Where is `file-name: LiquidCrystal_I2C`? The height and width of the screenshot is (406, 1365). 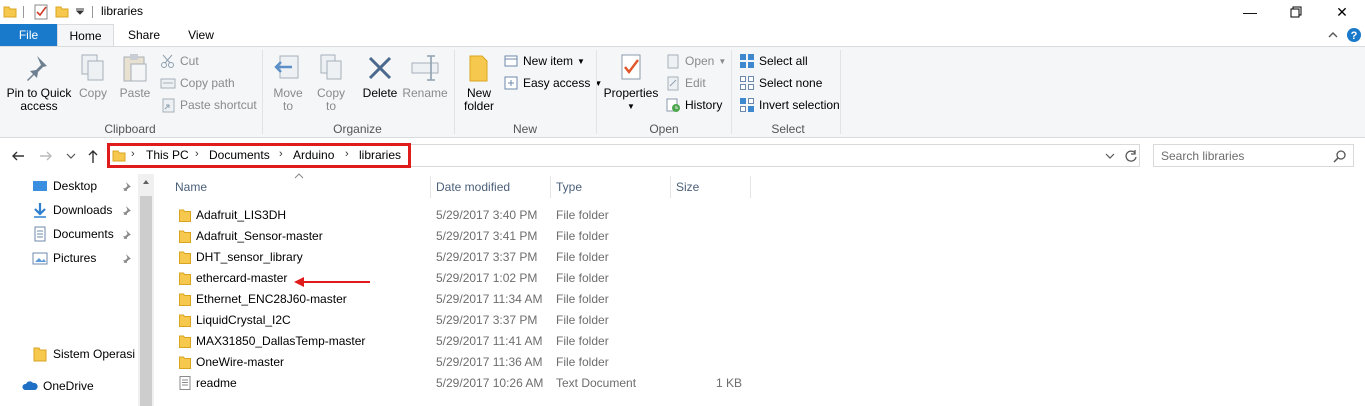
file-name: LiquidCrystal_I2C is located at coordinates (243, 320).